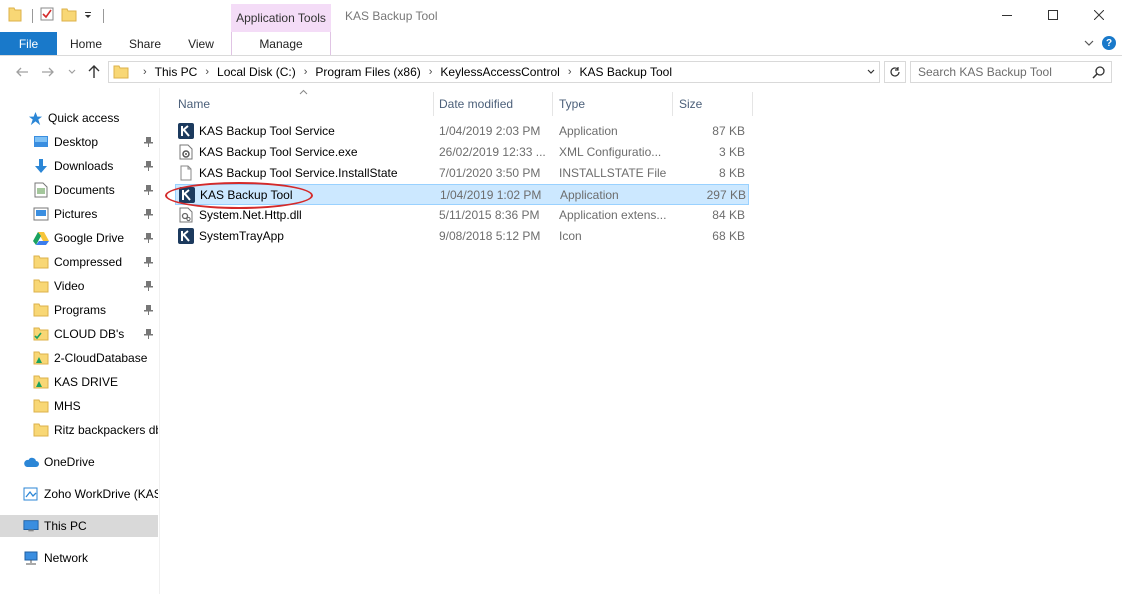  What do you see at coordinates (41, 190) in the screenshot?
I see `document-icon` at bounding box center [41, 190].